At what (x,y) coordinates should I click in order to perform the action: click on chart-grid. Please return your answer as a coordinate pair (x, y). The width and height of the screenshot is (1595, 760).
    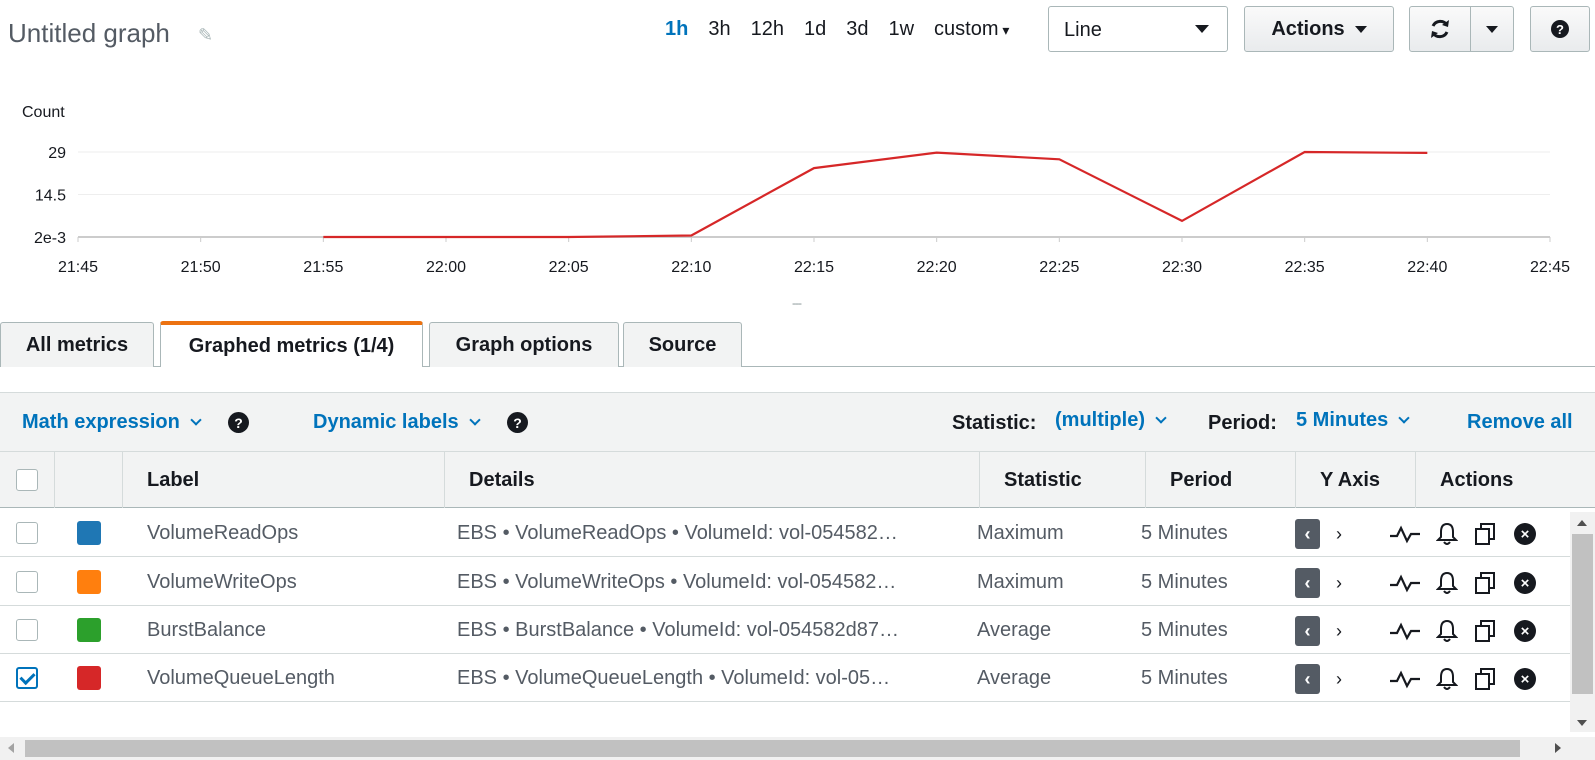
    Looking at the image, I should click on (814, 194).